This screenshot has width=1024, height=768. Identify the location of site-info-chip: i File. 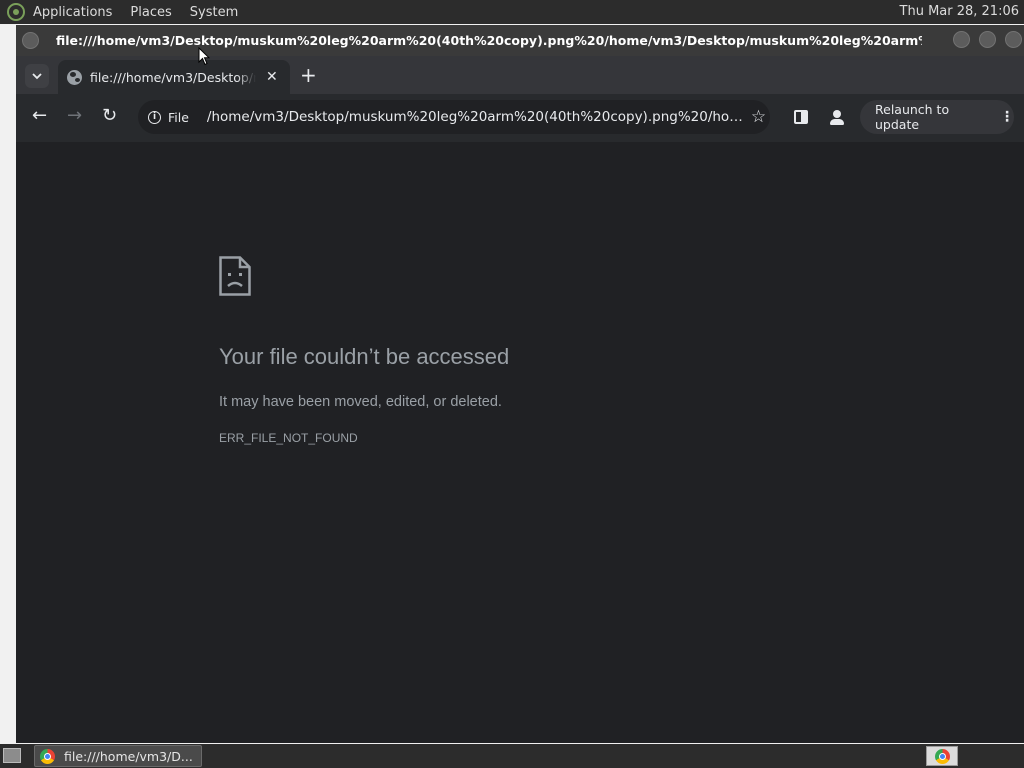
(172, 117).